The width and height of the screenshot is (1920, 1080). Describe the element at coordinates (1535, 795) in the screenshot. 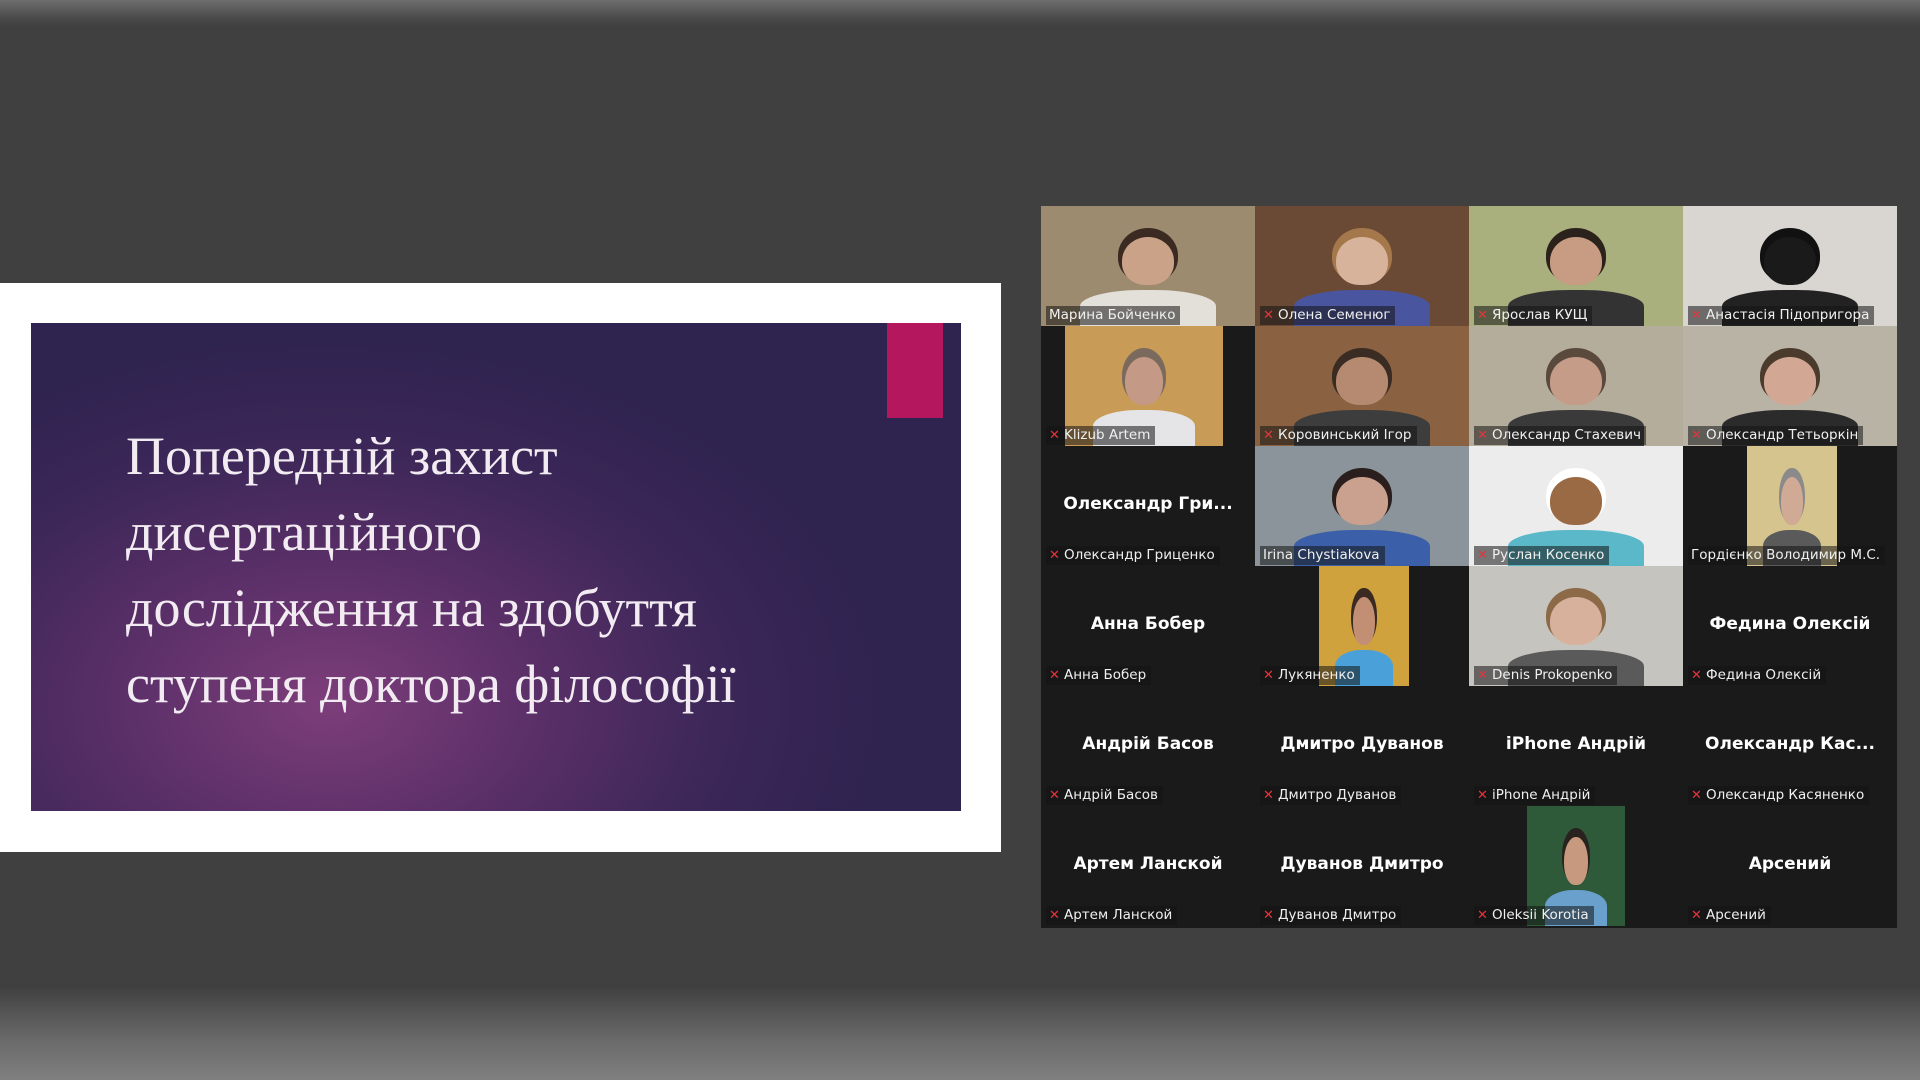

I see `participant-name-tag: ✕ iPhone Андрій` at that location.